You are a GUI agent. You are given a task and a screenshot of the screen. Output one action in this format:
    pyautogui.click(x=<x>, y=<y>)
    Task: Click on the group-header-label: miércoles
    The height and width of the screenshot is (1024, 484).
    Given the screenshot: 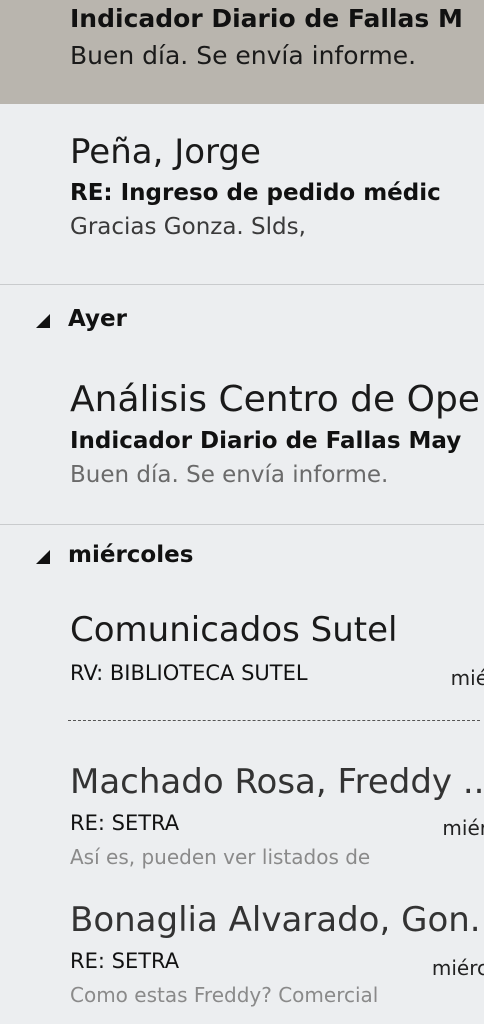 What is the action you would take?
    pyautogui.click(x=131, y=555)
    